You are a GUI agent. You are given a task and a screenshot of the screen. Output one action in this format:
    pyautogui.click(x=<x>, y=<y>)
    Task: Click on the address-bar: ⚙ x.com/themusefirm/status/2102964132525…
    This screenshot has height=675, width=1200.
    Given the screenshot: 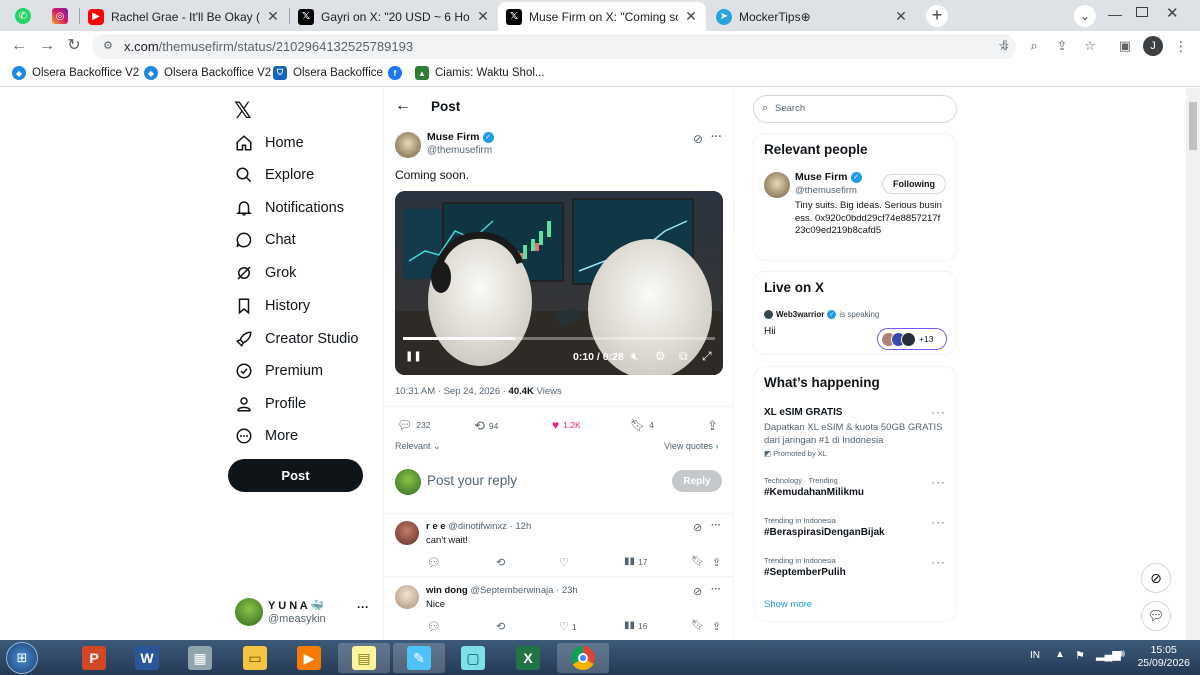 What is the action you would take?
    pyautogui.click(x=554, y=46)
    